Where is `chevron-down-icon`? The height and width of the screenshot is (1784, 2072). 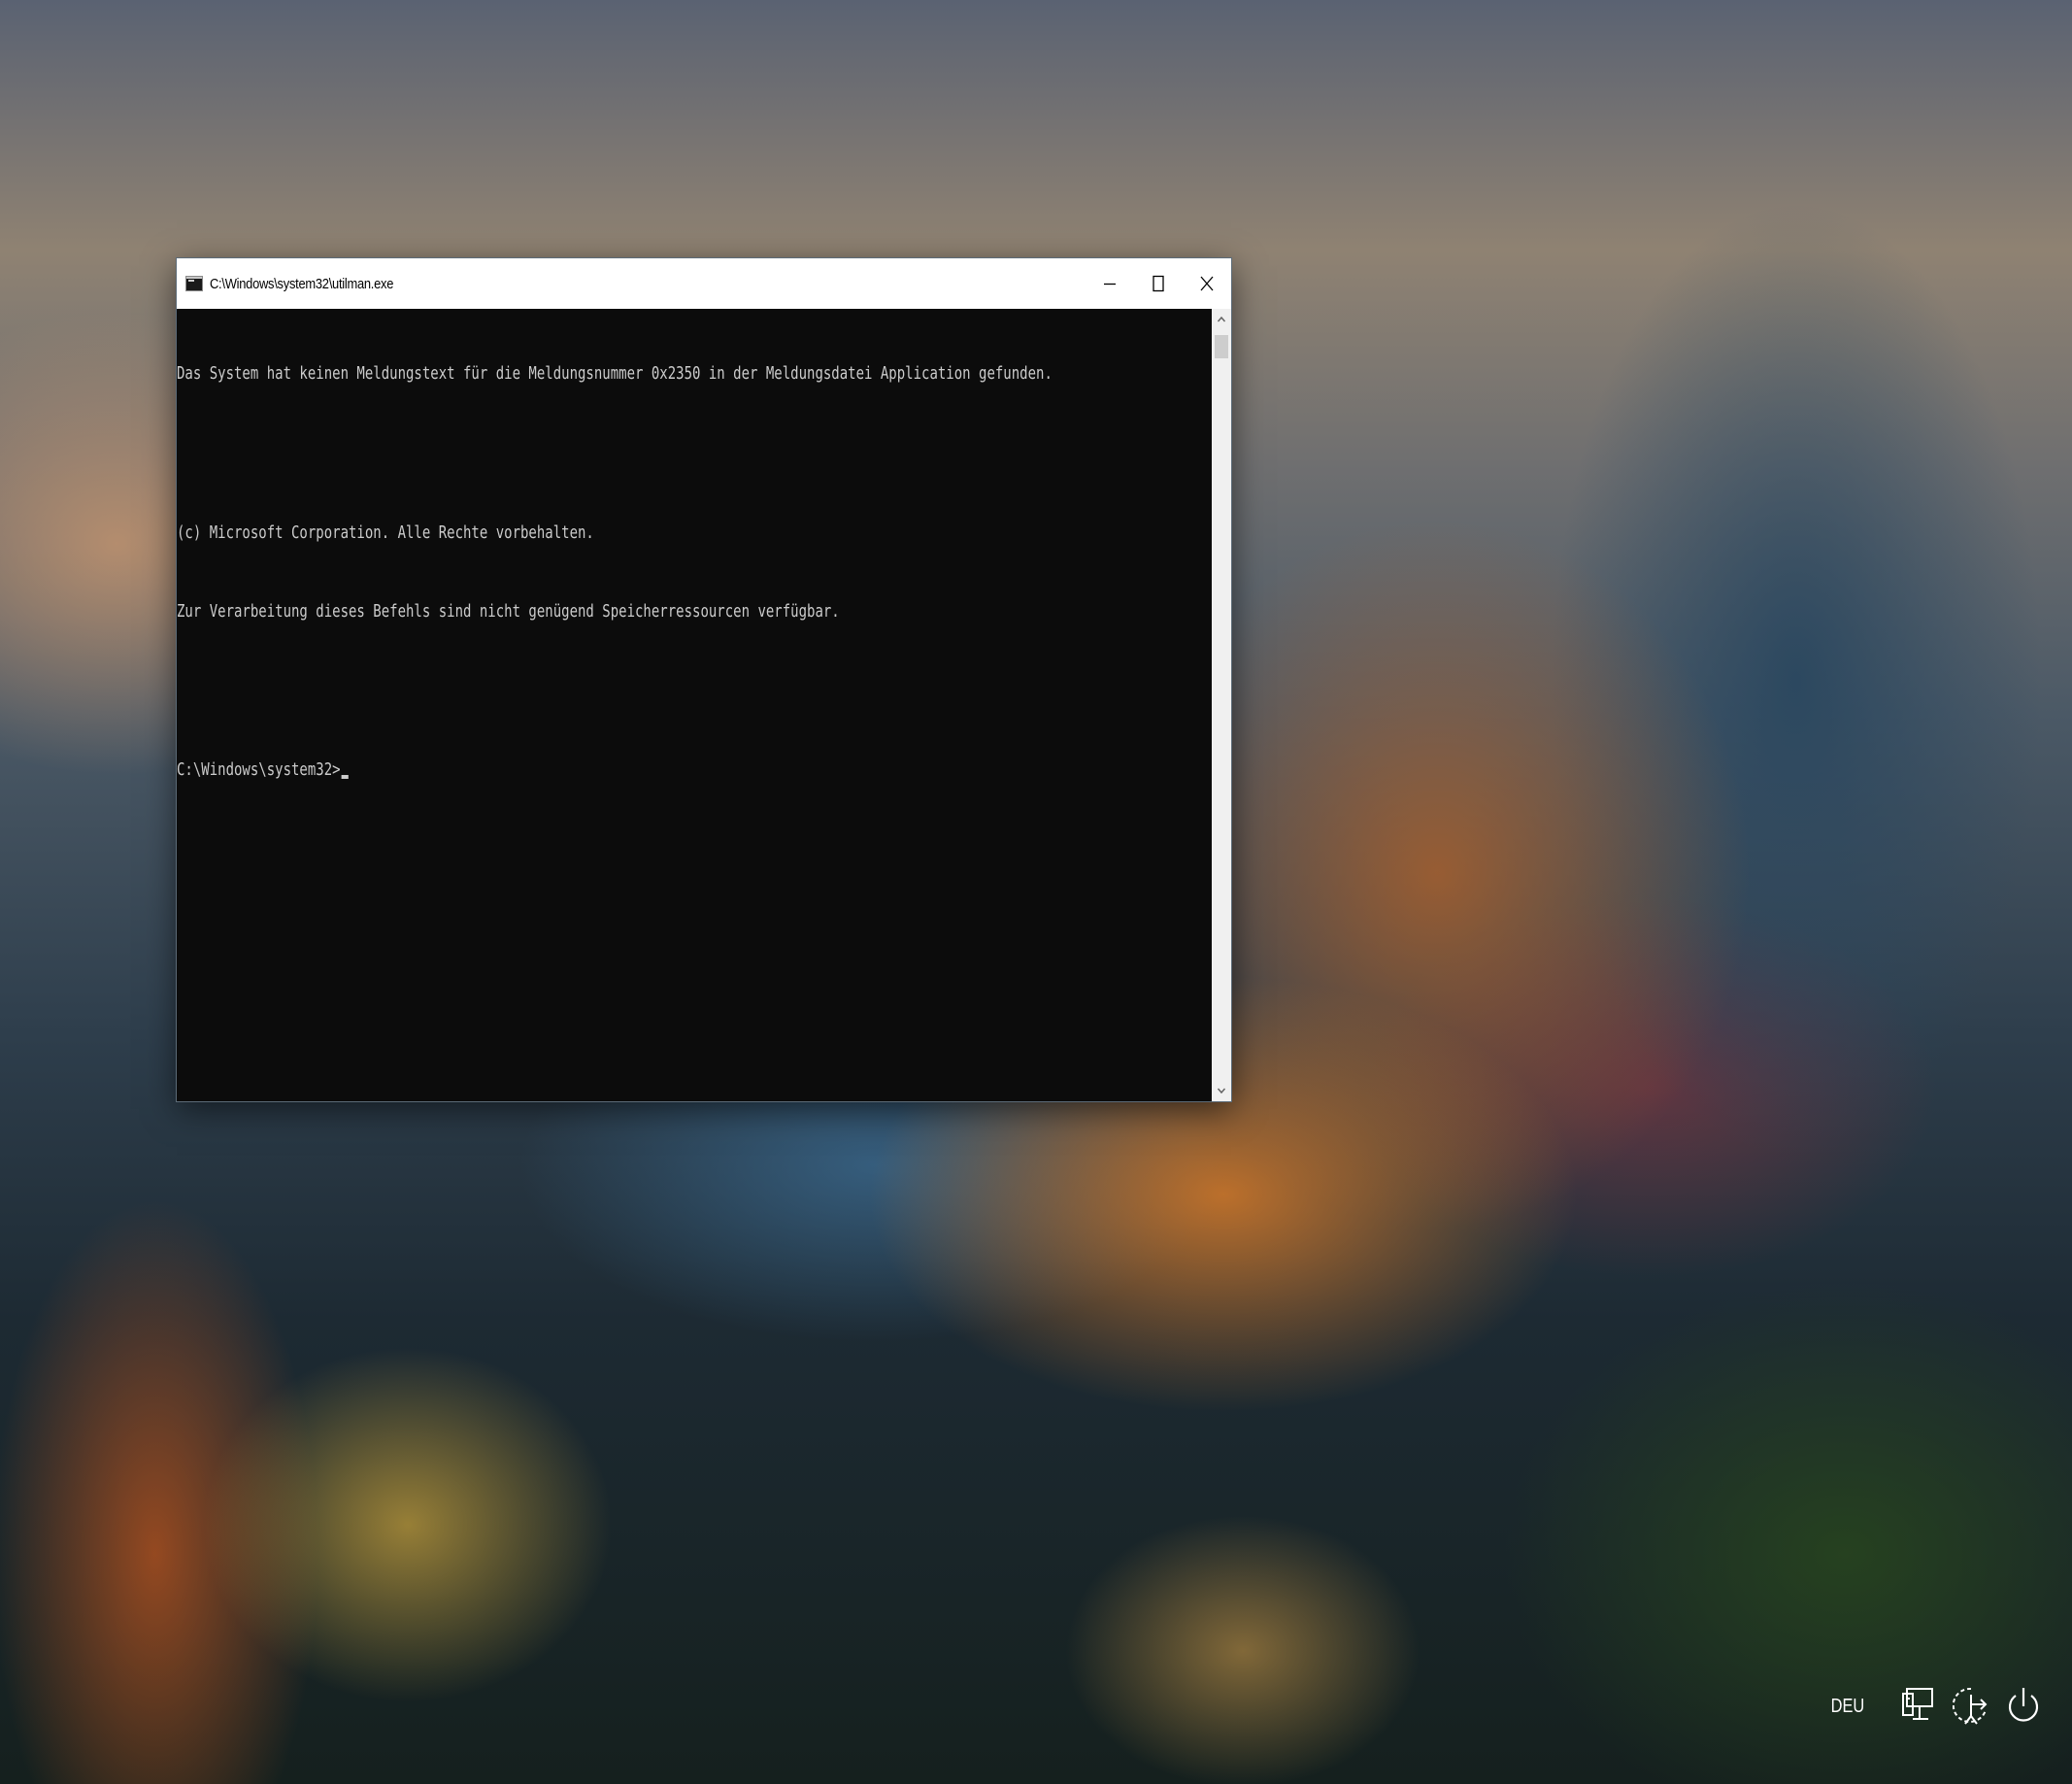
chevron-down-icon is located at coordinates (1221, 1091).